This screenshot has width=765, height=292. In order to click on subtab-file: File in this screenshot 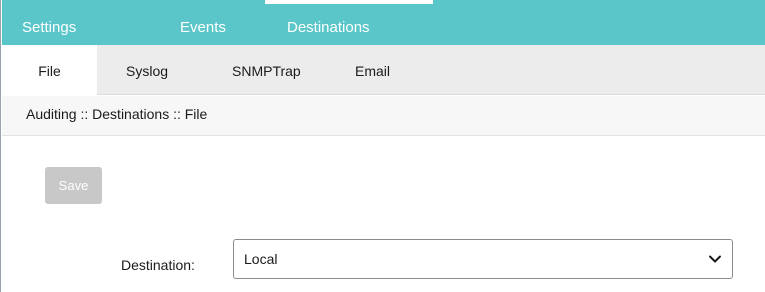, I will do `click(49, 70)`.